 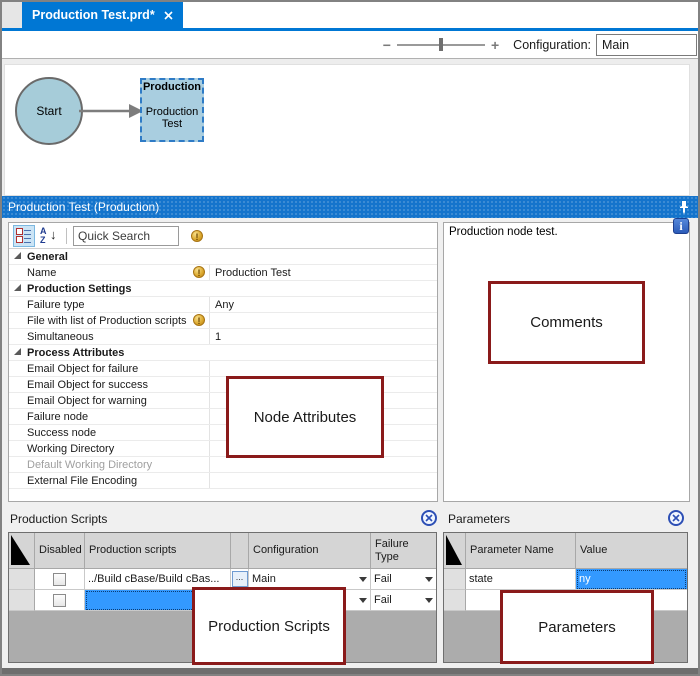 What do you see at coordinates (521, 579) in the screenshot?
I see `parameter-name-cell: state` at bounding box center [521, 579].